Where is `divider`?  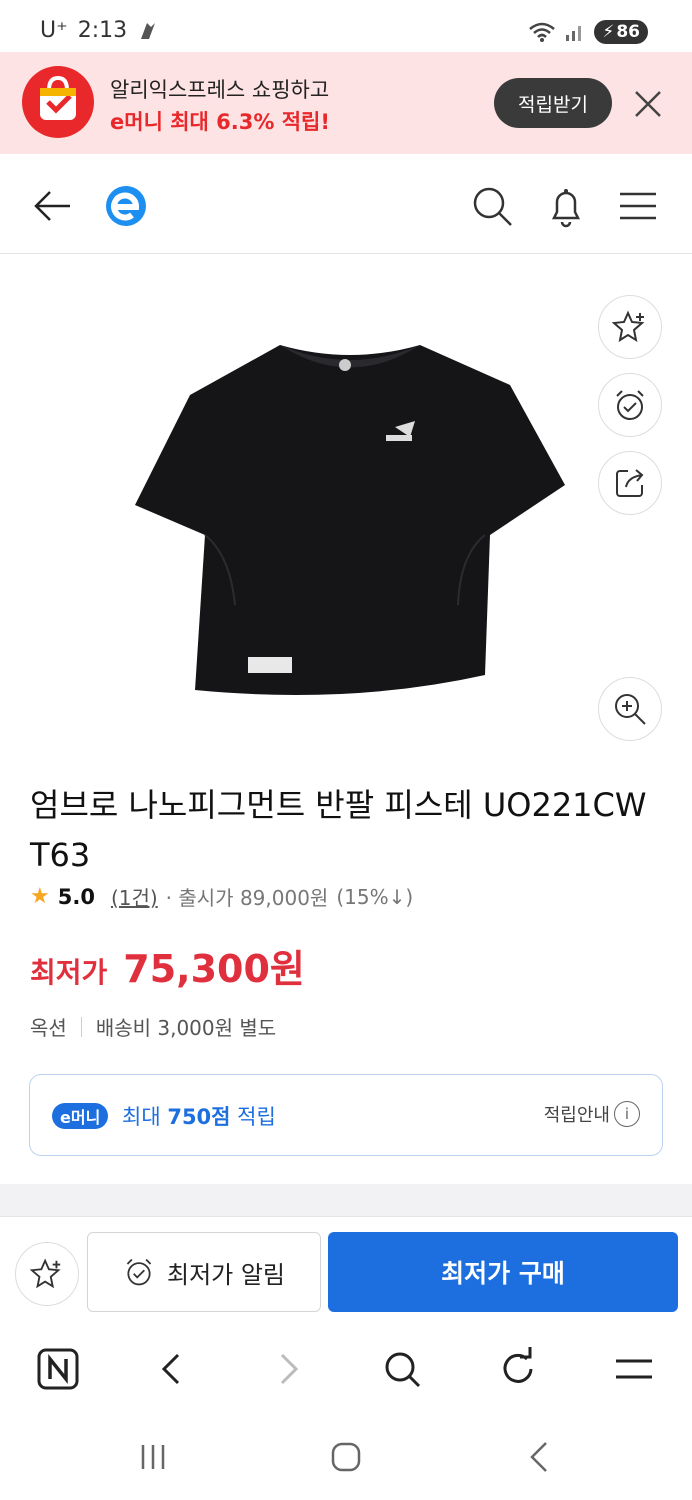 divider is located at coordinates (81, 1026).